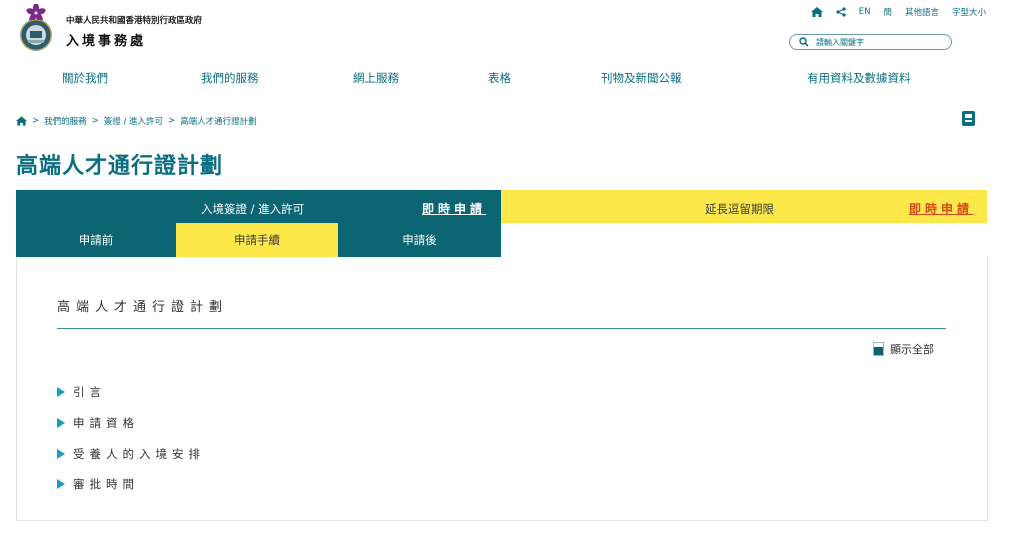 The image size is (1024, 544). I want to click on lang-sc-link: 簡, so click(887, 12).